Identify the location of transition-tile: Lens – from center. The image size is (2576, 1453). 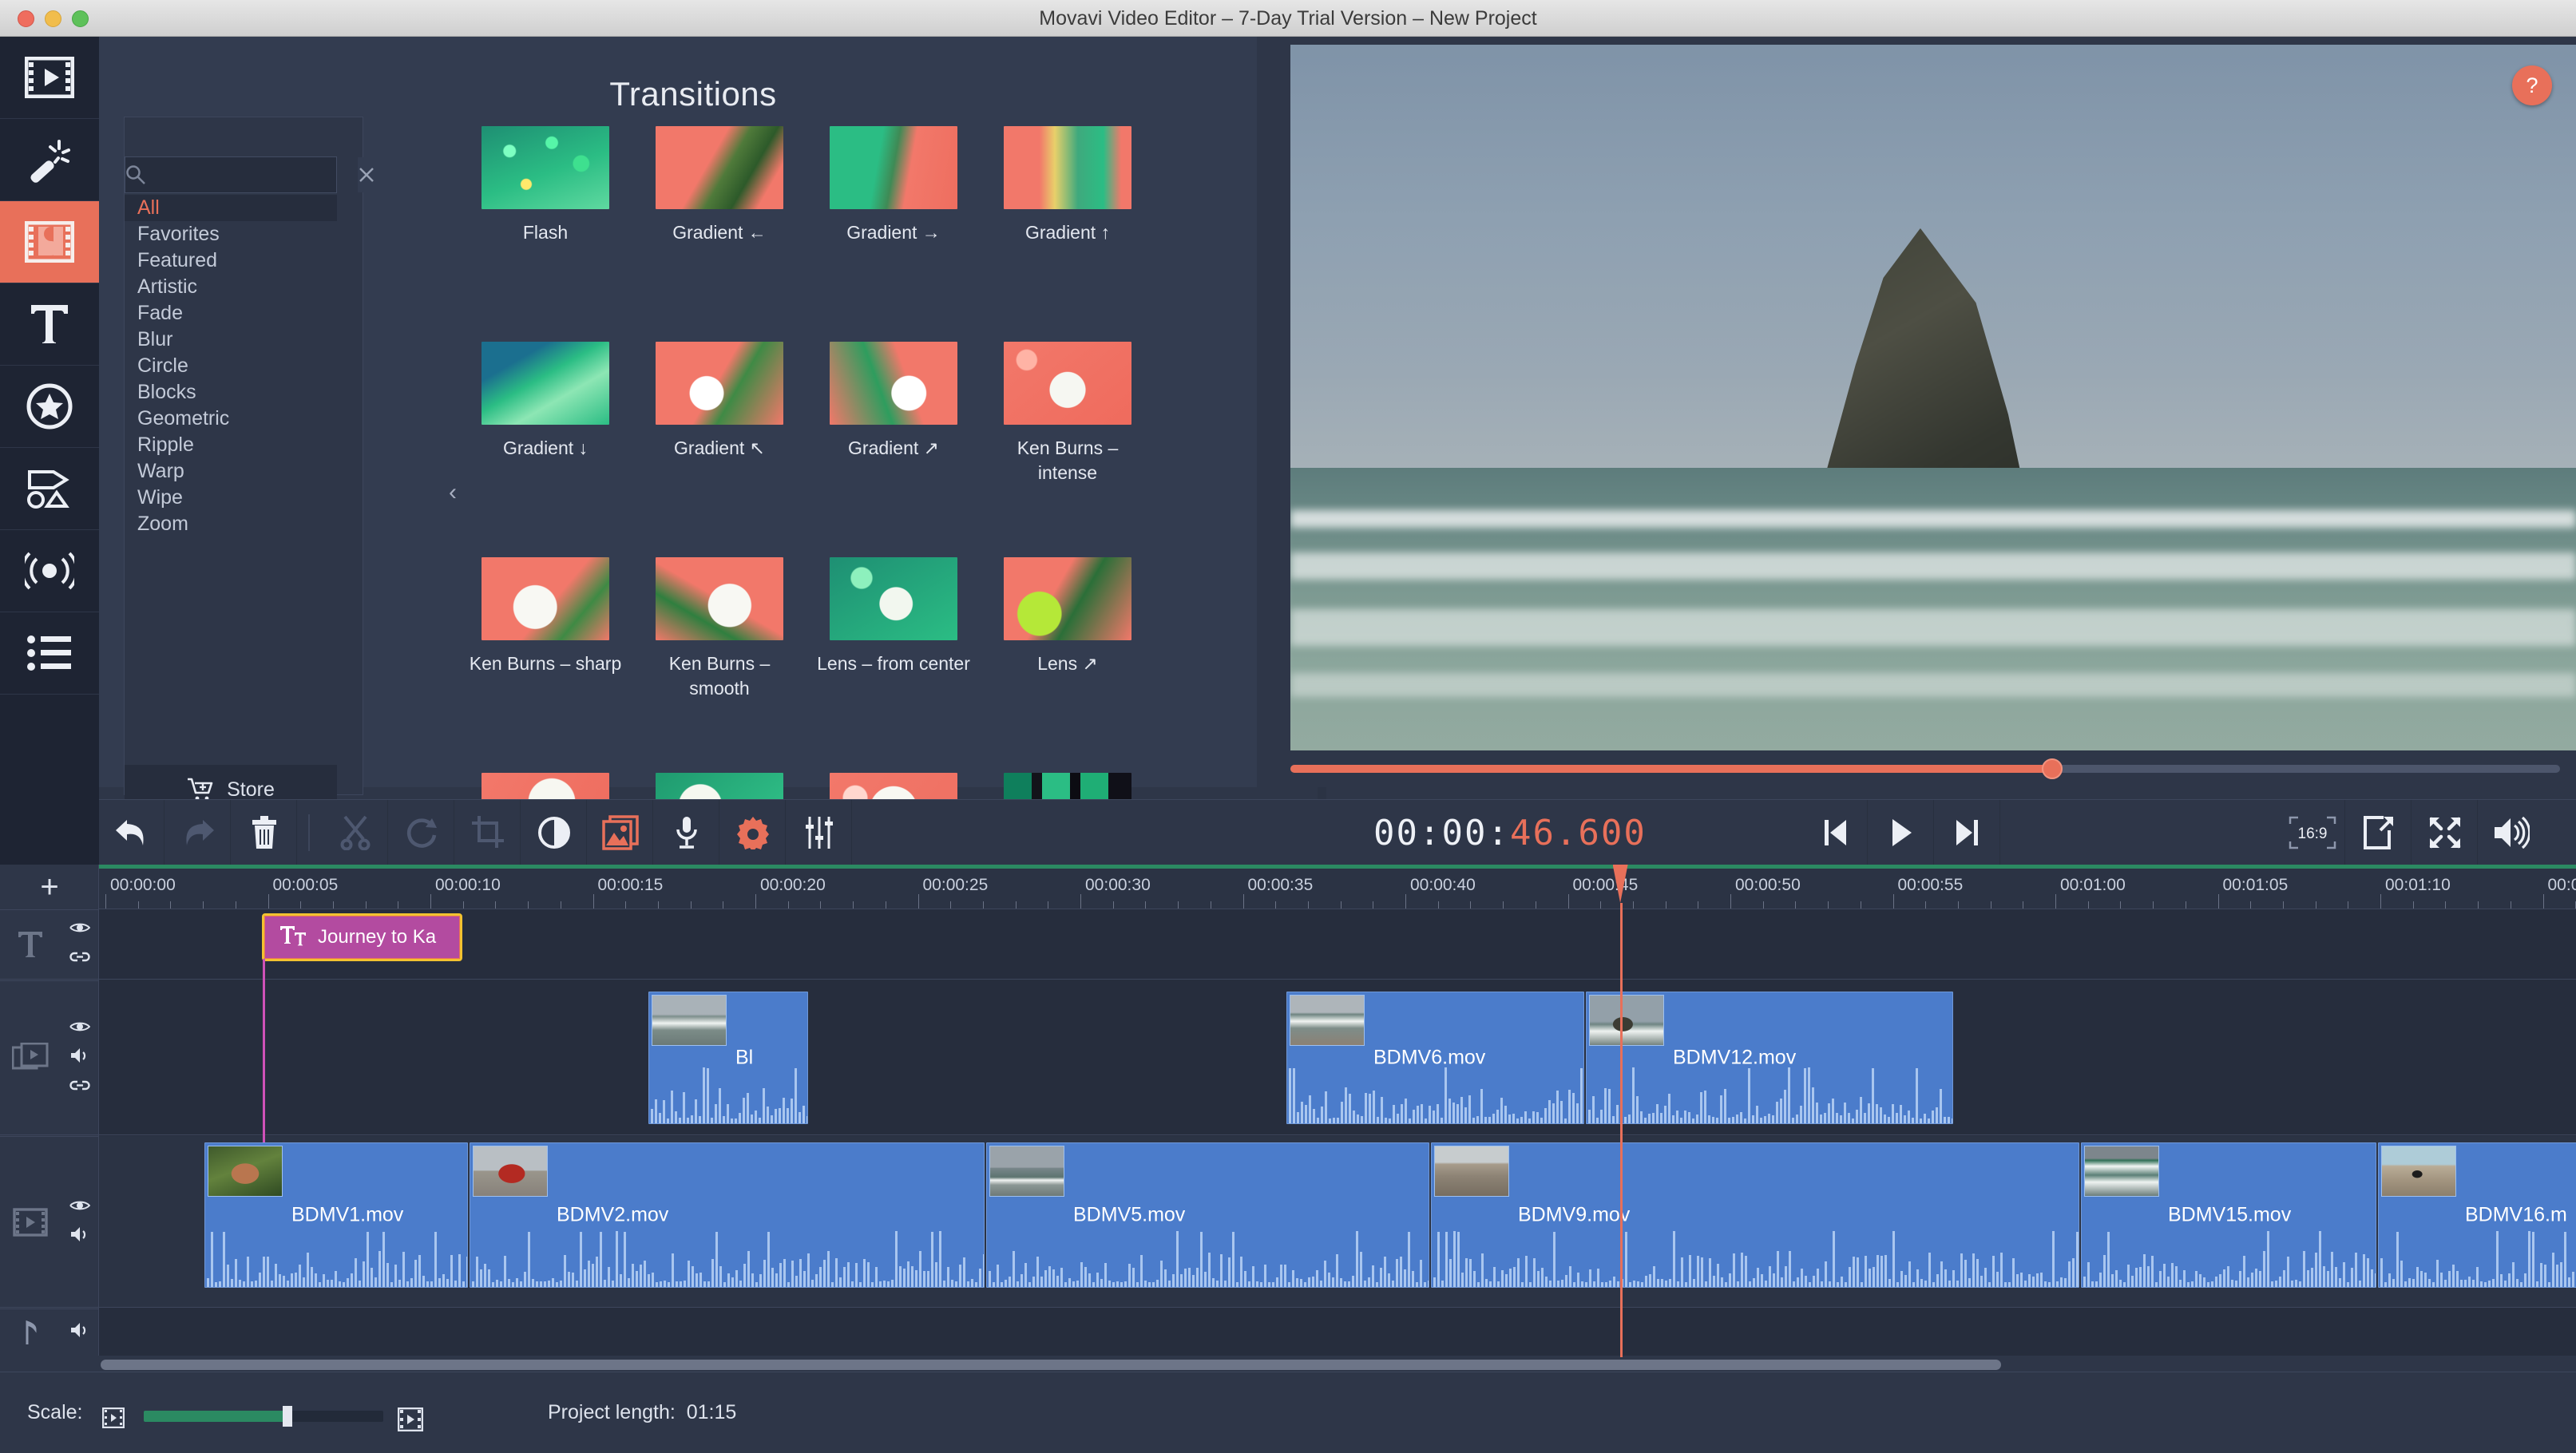
(893, 665).